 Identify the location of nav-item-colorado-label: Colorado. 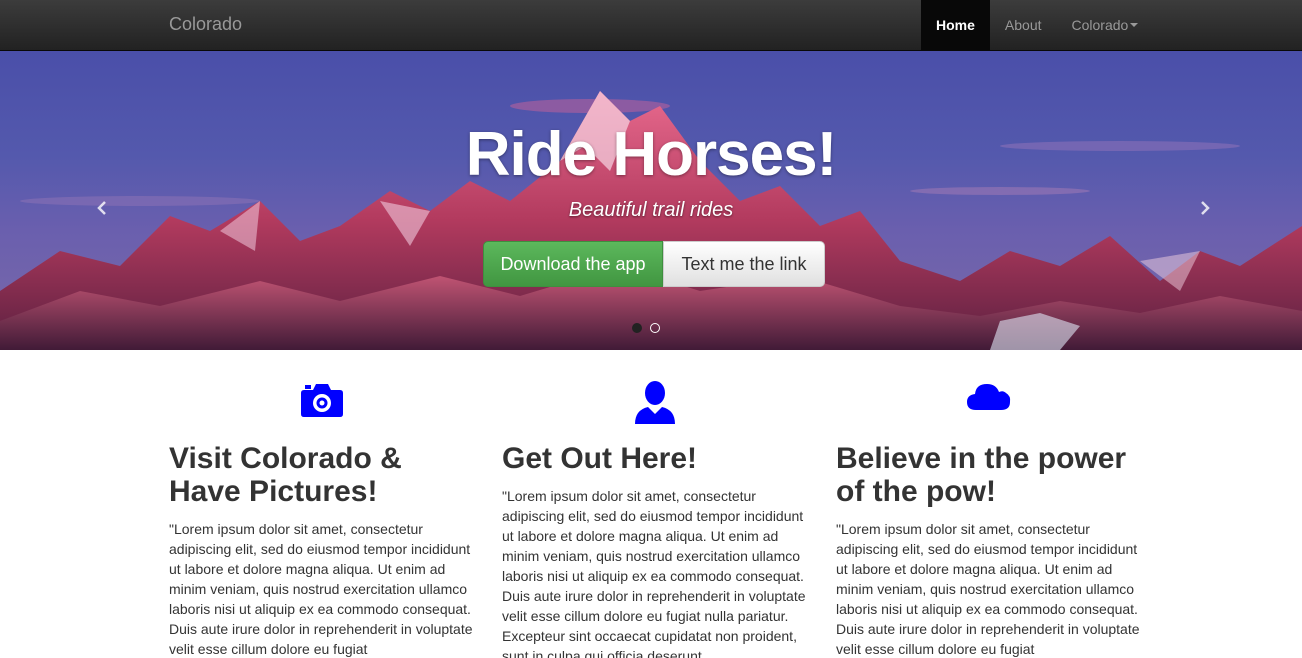
(1100, 25).